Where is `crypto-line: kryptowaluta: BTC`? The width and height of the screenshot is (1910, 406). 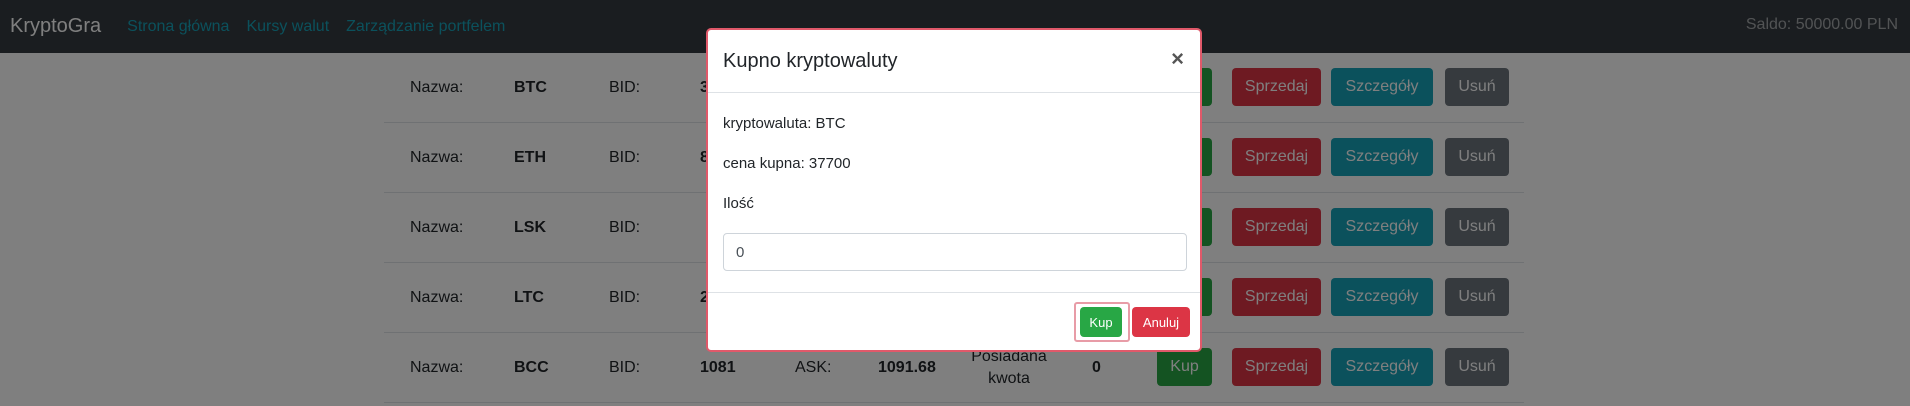
crypto-line: kryptowaluta: BTC is located at coordinates (784, 123).